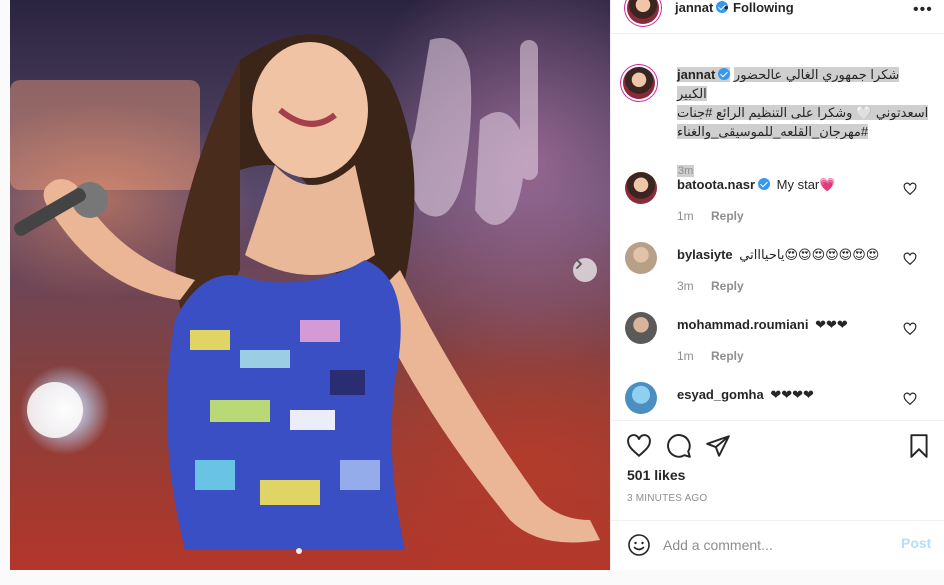 The image size is (944, 585). What do you see at coordinates (685, 286) in the screenshot?
I see `comment-time: 3m` at bounding box center [685, 286].